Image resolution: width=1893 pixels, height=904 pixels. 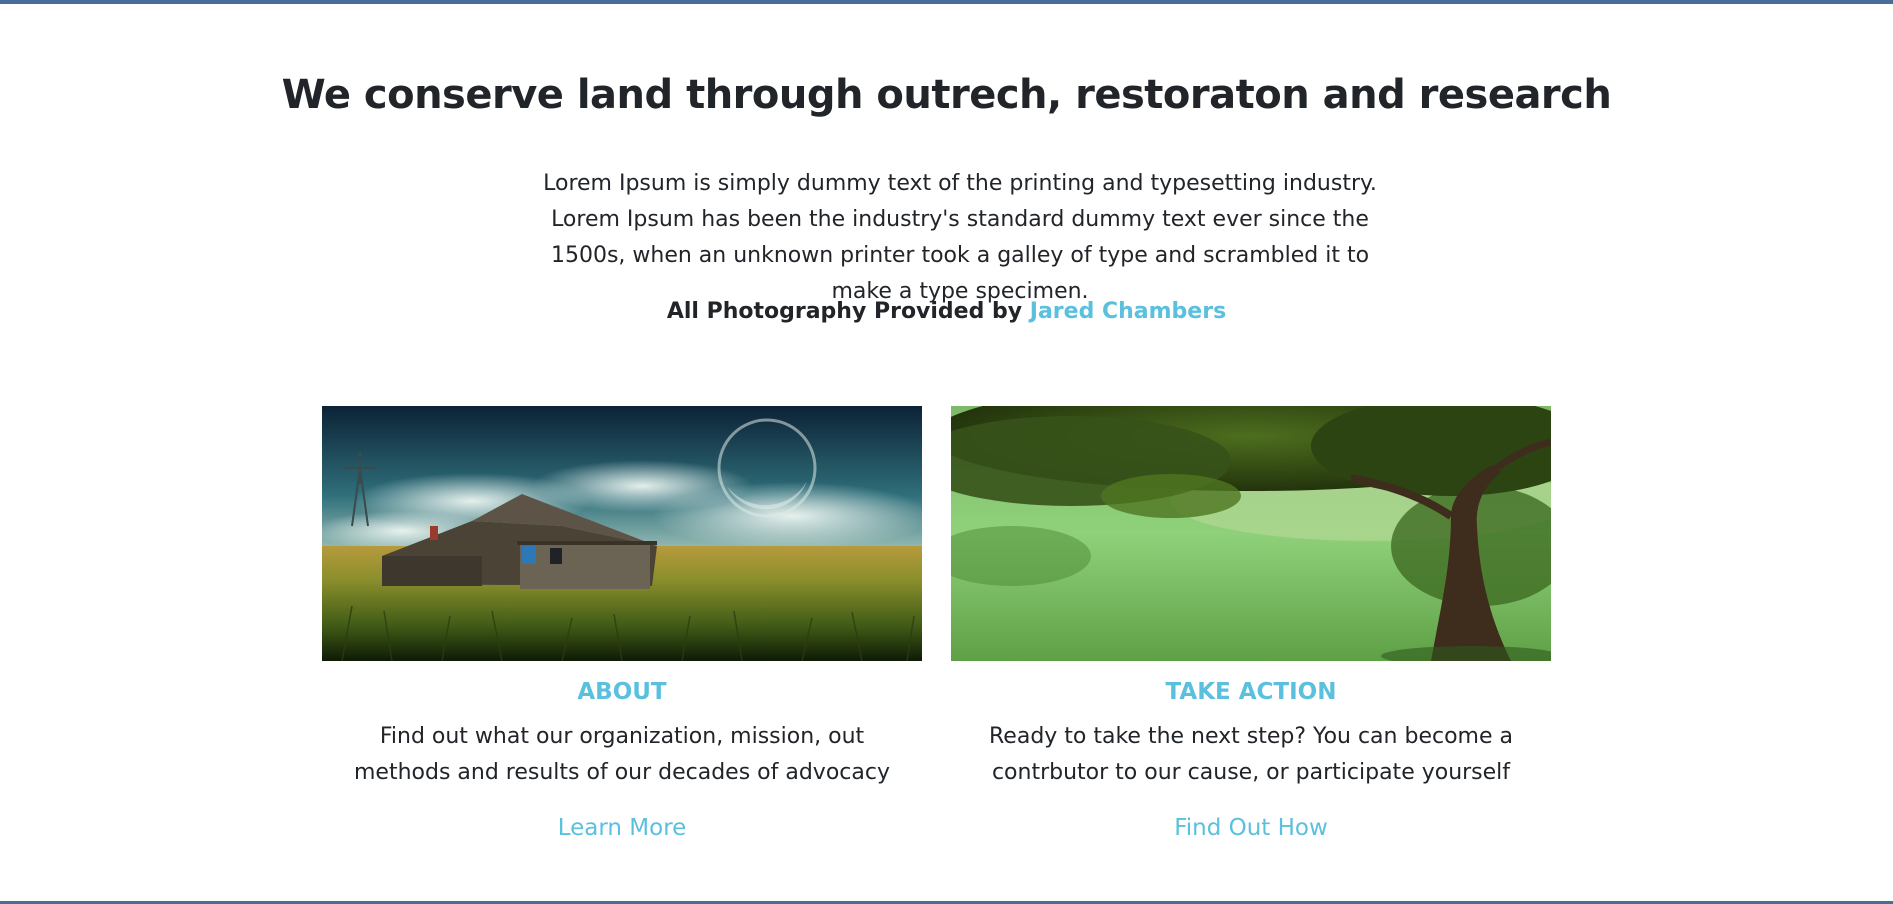 What do you see at coordinates (1251, 533) in the screenshot?
I see `tree-meadow-photo` at bounding box center [1251, 533].